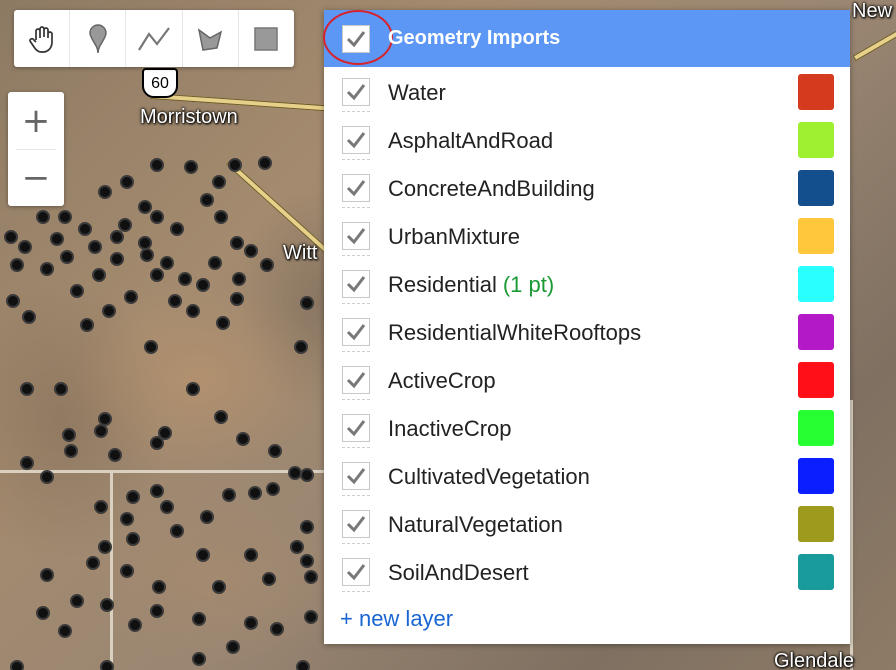 This screenshot has width=896, height=670. Describe the element at coordinates (266, 38) in the screenshot. I see `rectangle-icon` at that location.